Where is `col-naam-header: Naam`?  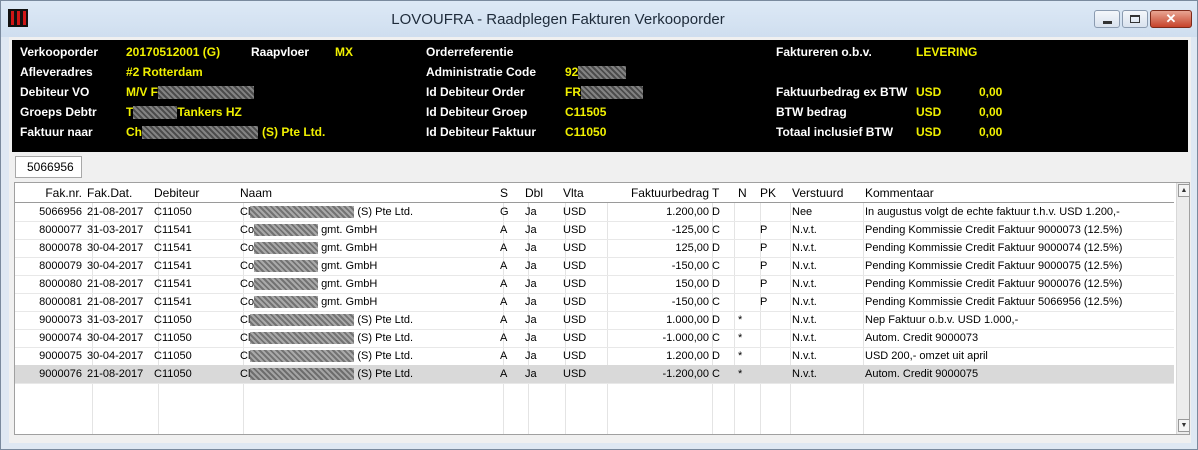 col-naam-header: Naam is located at coordinates (368, 193).